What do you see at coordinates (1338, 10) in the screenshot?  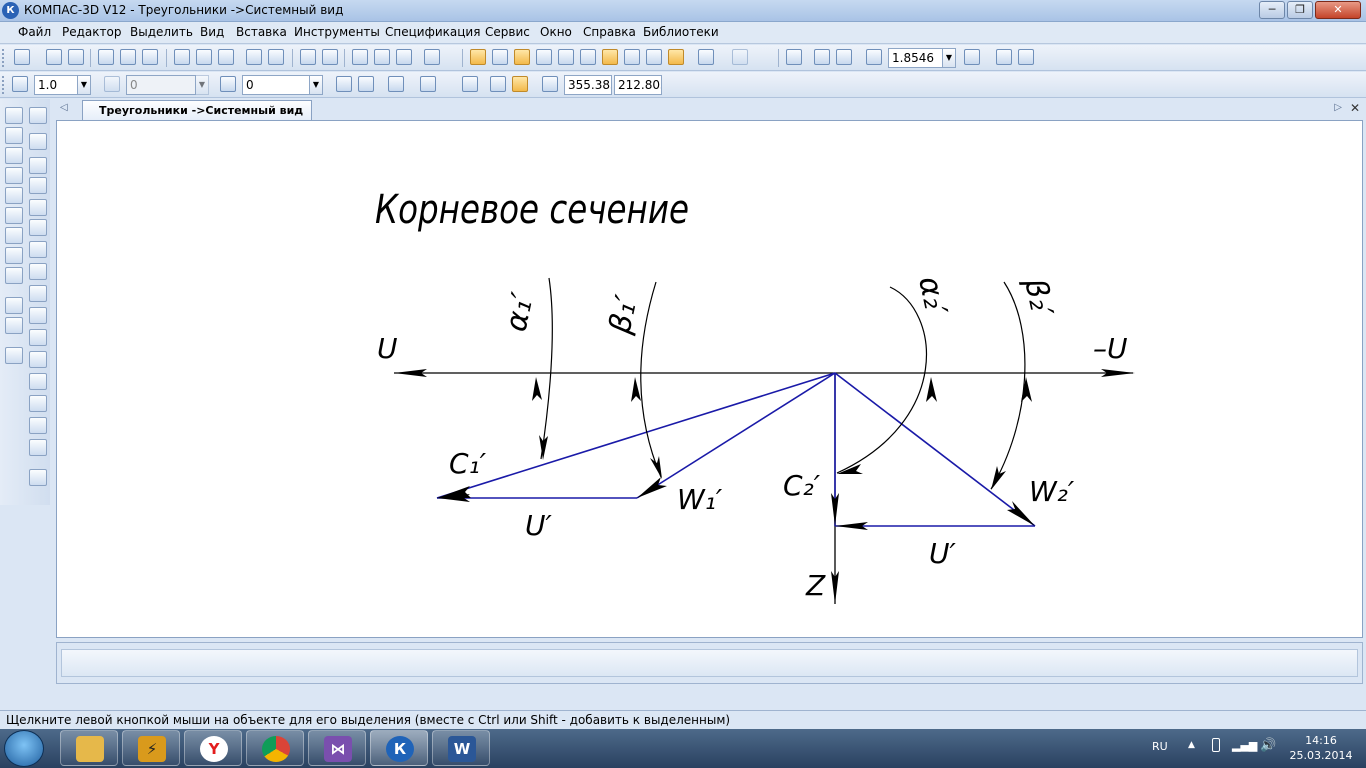 I see `close-button: ✕` at bounding box center [1338, 10].